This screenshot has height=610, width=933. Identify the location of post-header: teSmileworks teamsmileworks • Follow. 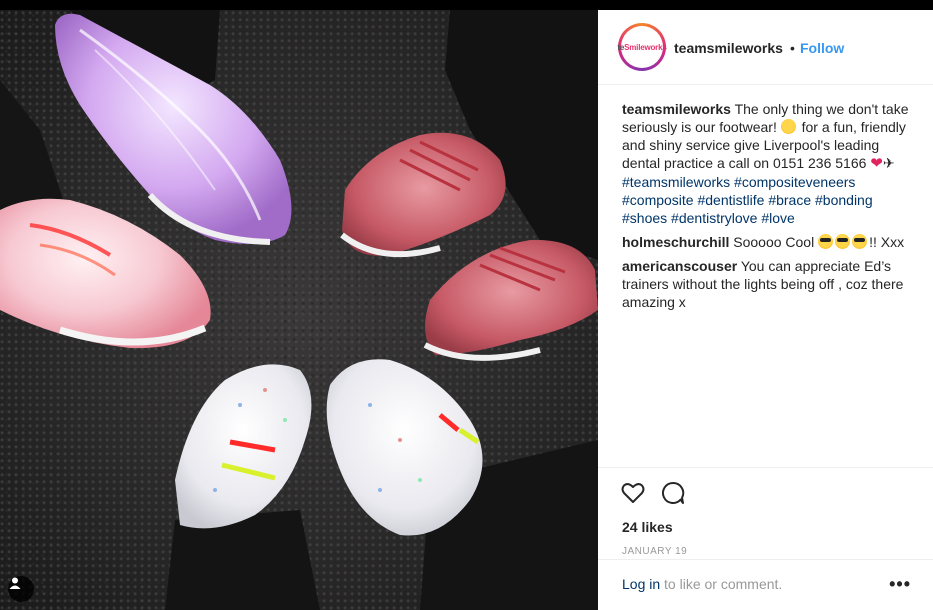
(765, 47).